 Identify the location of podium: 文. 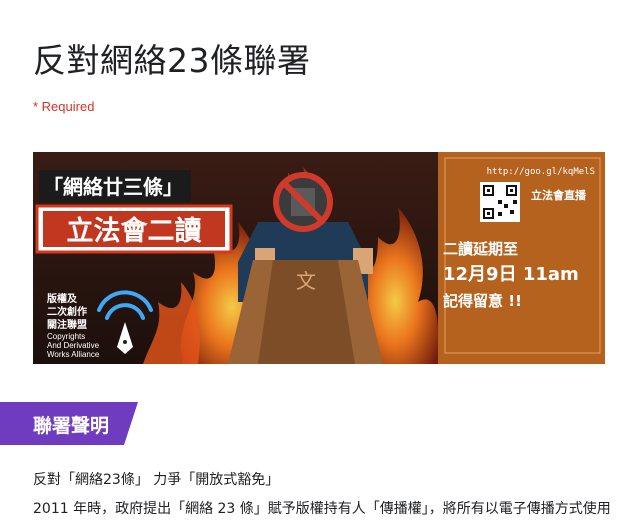
(305, 312).